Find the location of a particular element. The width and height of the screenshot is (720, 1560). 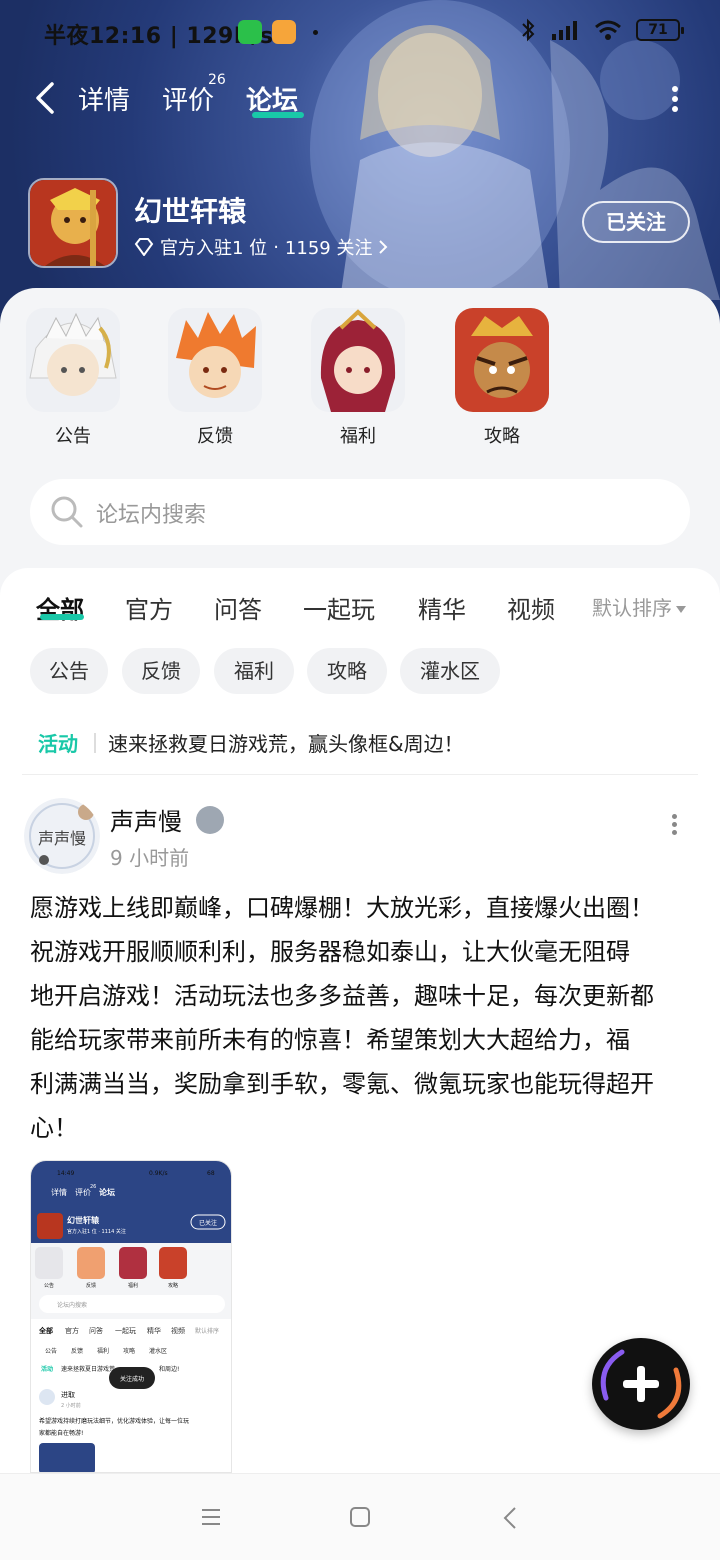

chip-announcement: 公告 is located at coordinates (69, 671).